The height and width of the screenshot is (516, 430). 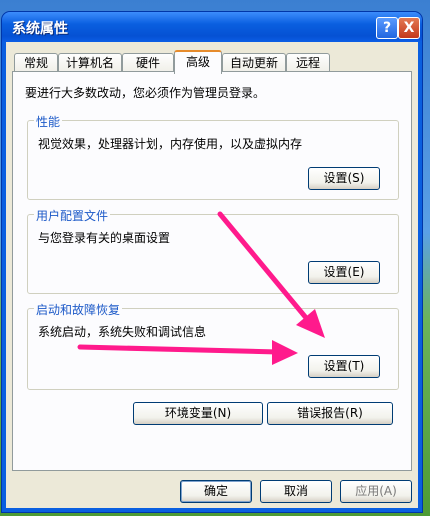 What do you see at coordinates (40, 29) in the screenshot?
I see `window-title: 系统属性` at bounding box center [40, 29].